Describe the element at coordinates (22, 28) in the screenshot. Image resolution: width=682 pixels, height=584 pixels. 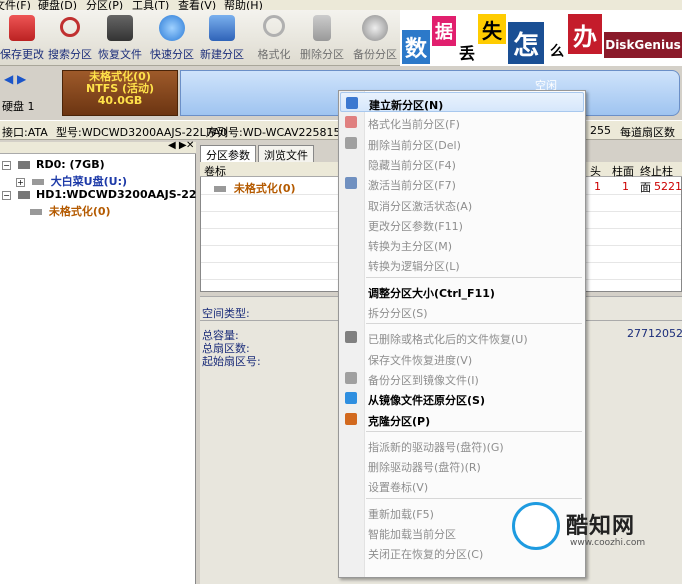
I see `save-icon` at that location.